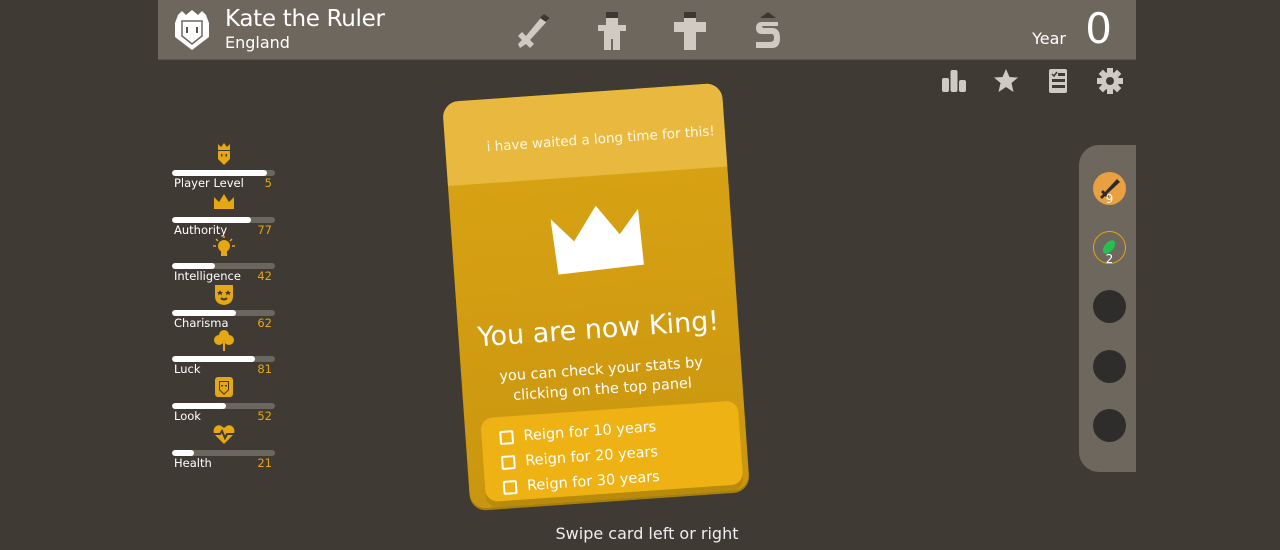  I want to click on ruler-name: Kate the Ruler, so click(305, 19).